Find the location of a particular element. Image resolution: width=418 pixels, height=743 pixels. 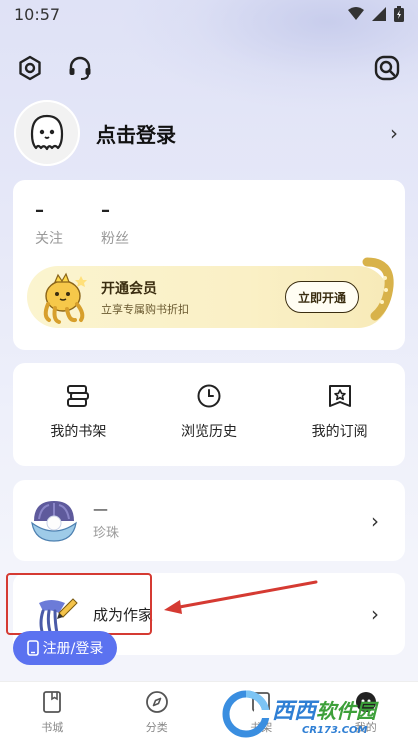

fans-count: – is located at coordinates (105, 210).